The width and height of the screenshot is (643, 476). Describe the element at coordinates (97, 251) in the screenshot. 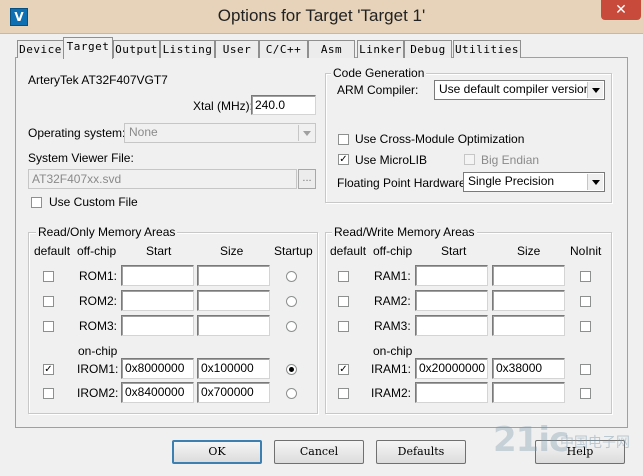

I see `ro-header-offchip: off-chip` at that location.